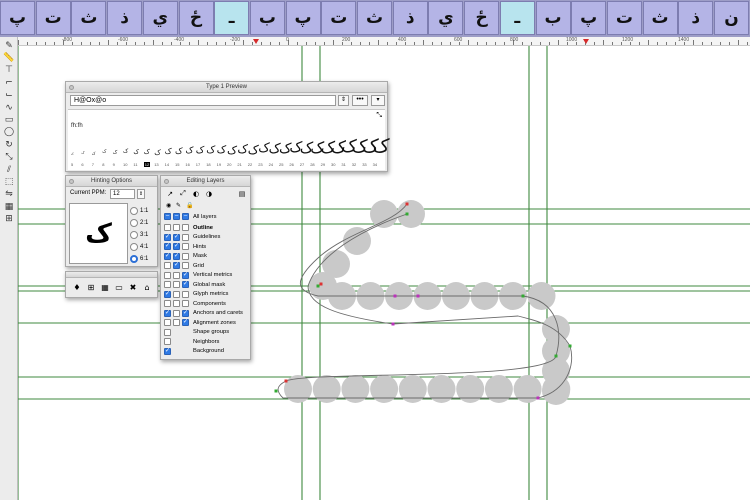 The image size is (750, 500). Describe the element at coordinates (9, 132) in the screenshot. I see `ellipse-tool-icon: ◯` at that location.